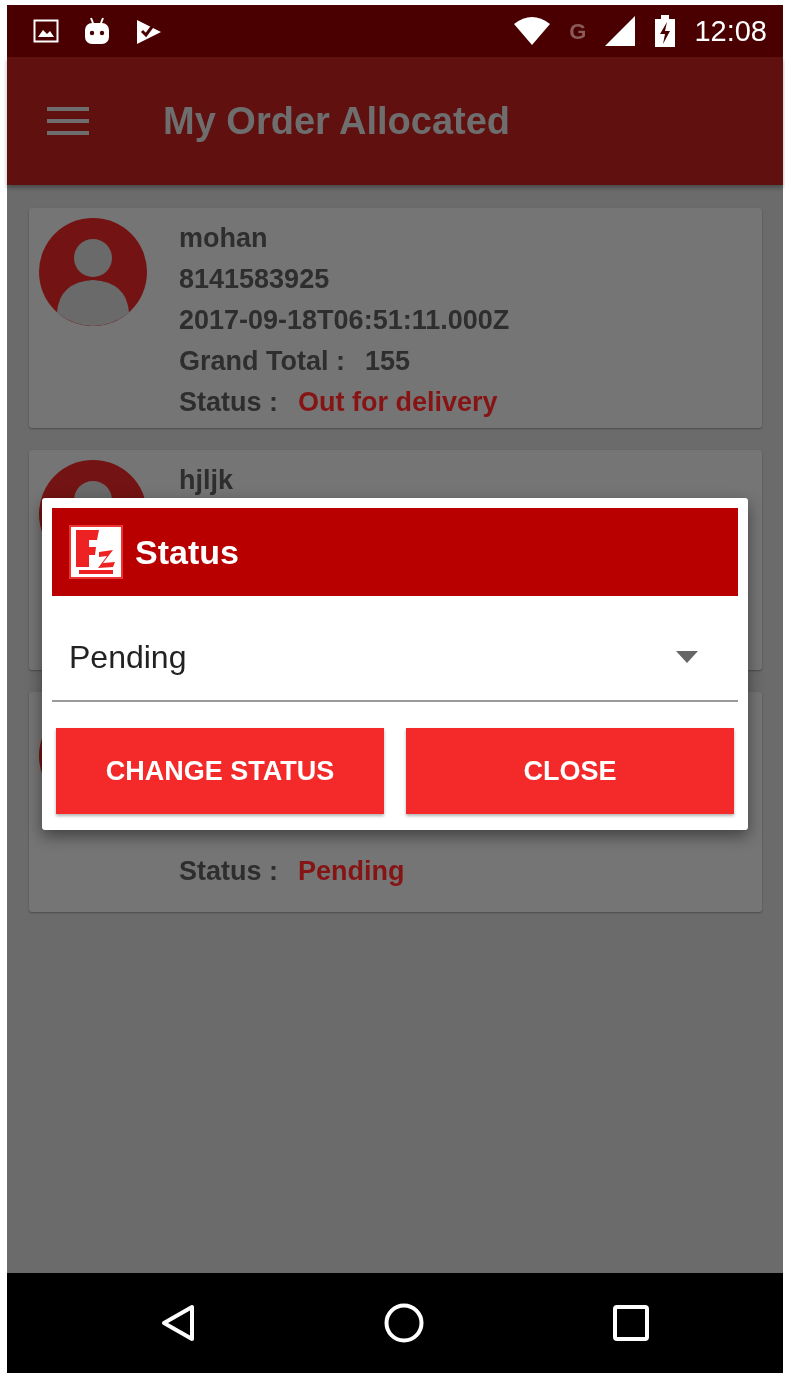 The width and height of the screenshot is (785, 1373). I want to click on order-date: 2017-09-18T06:51:11.000Z, so click(344, 320).